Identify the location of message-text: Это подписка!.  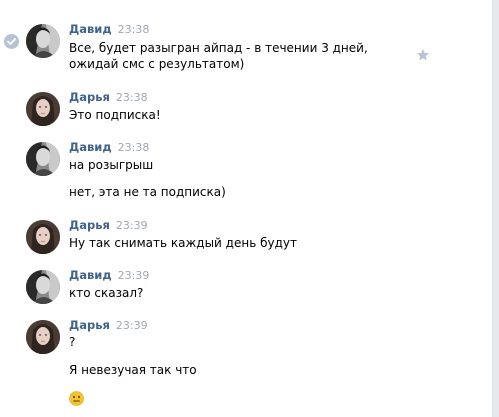
(115, 115).